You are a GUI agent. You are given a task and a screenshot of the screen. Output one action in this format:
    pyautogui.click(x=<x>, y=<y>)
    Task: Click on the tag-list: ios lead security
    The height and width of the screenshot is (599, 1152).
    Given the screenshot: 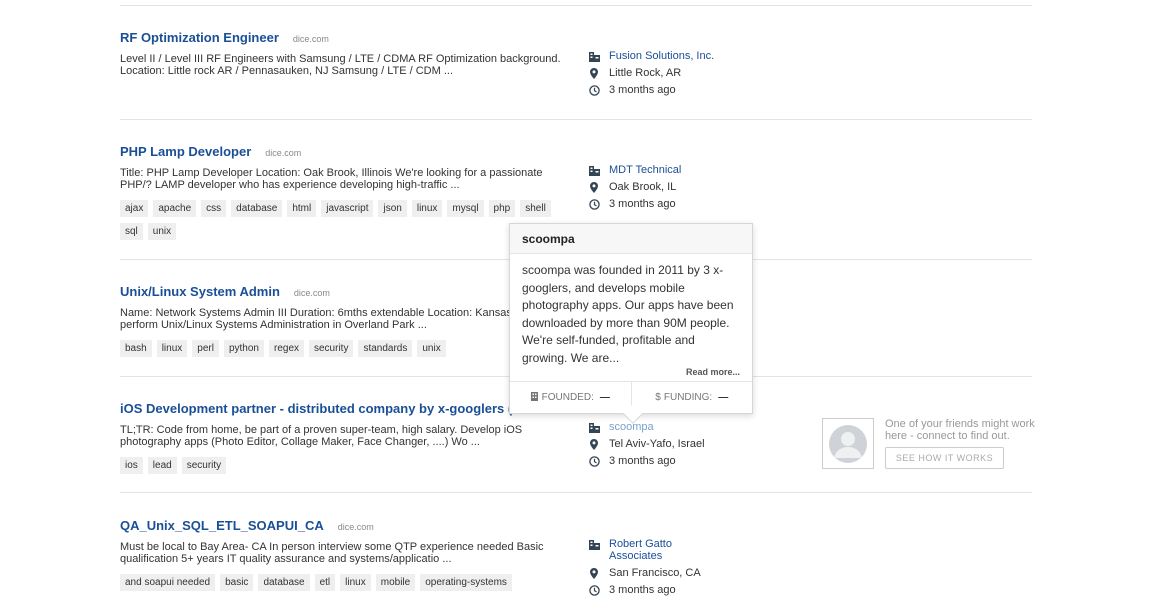 What is the action you would take?
    pyautogui.click(x=350, y=468)
    